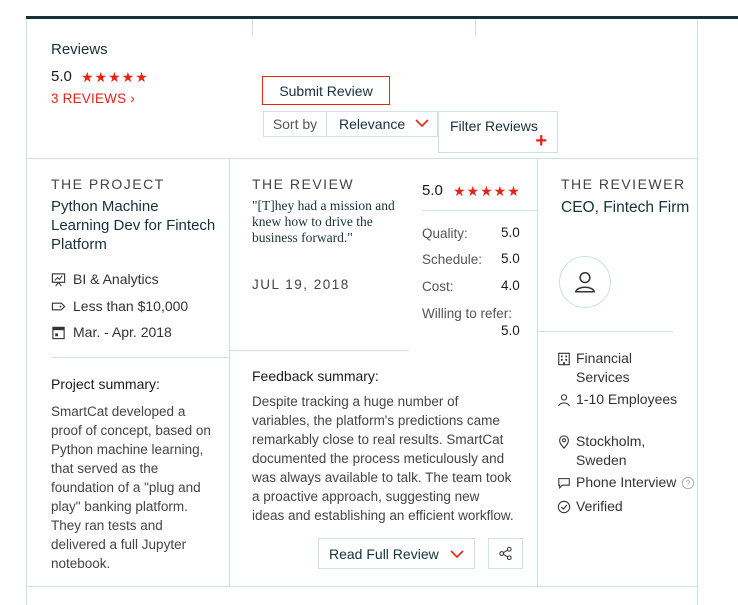 The height and width of the screenshot is (605, 738). Describe the element at coordinates (361, 158) in the screenshot. I see `card-top-border` at that location.